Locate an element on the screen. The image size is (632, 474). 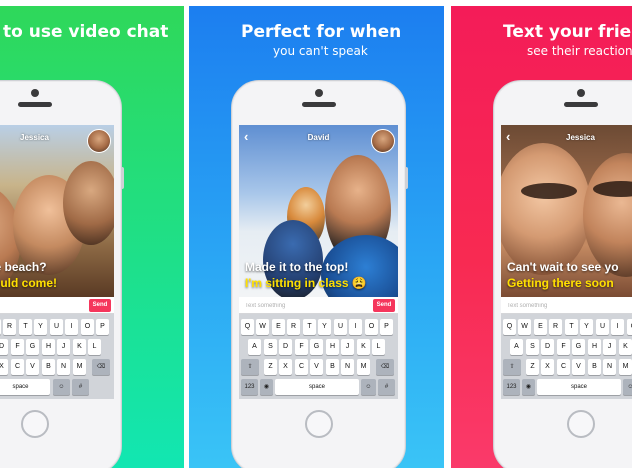
message-input-bar is located at coordinates (566, 305).